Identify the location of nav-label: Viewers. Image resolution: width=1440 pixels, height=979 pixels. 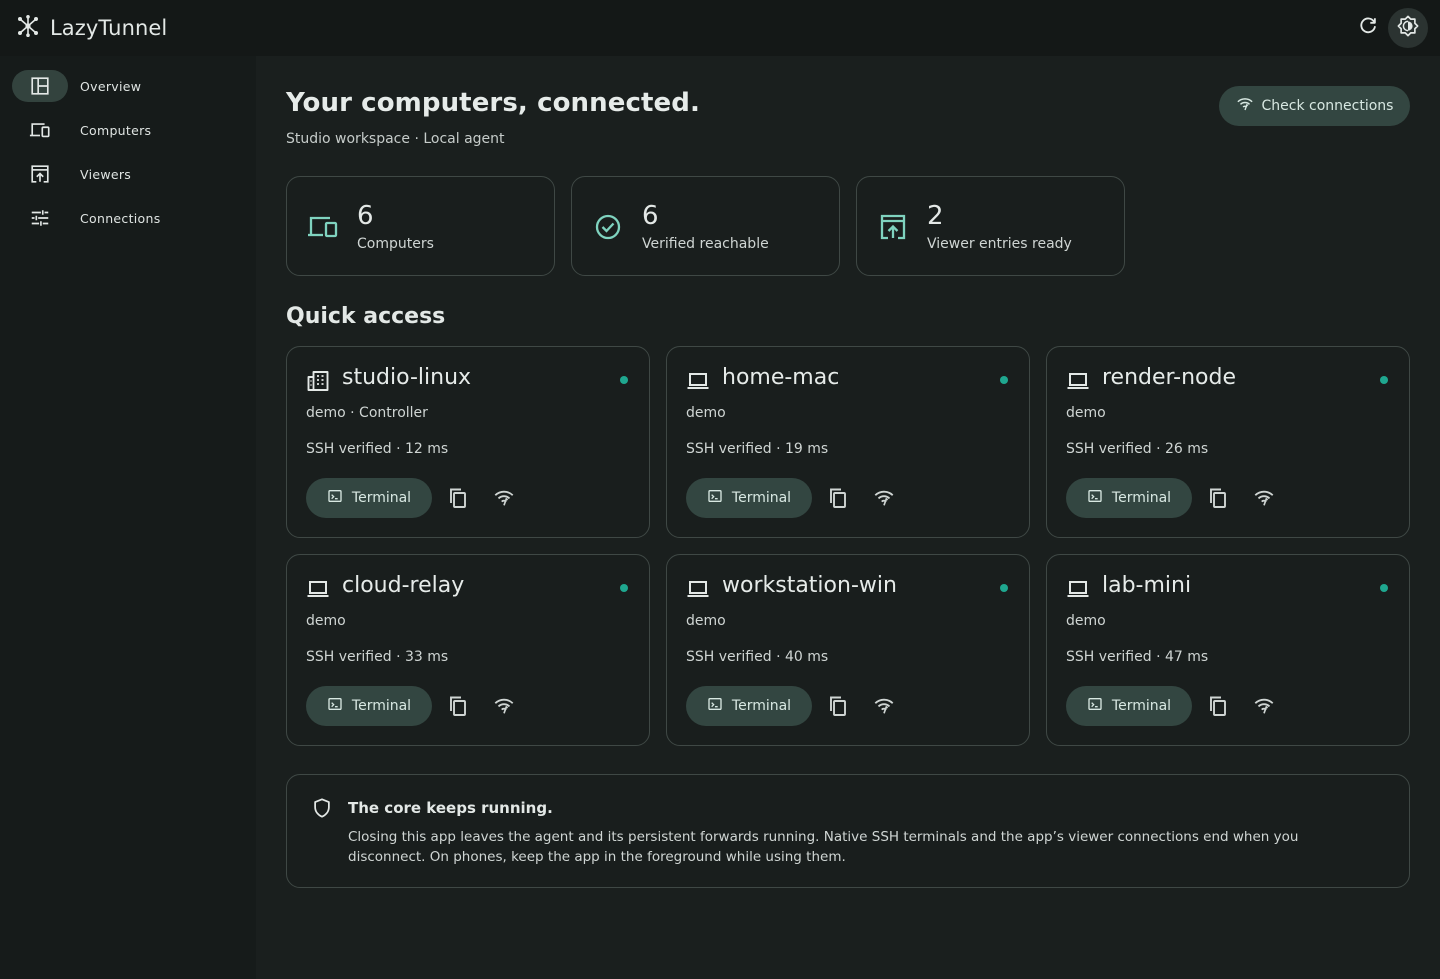
(106, 174).